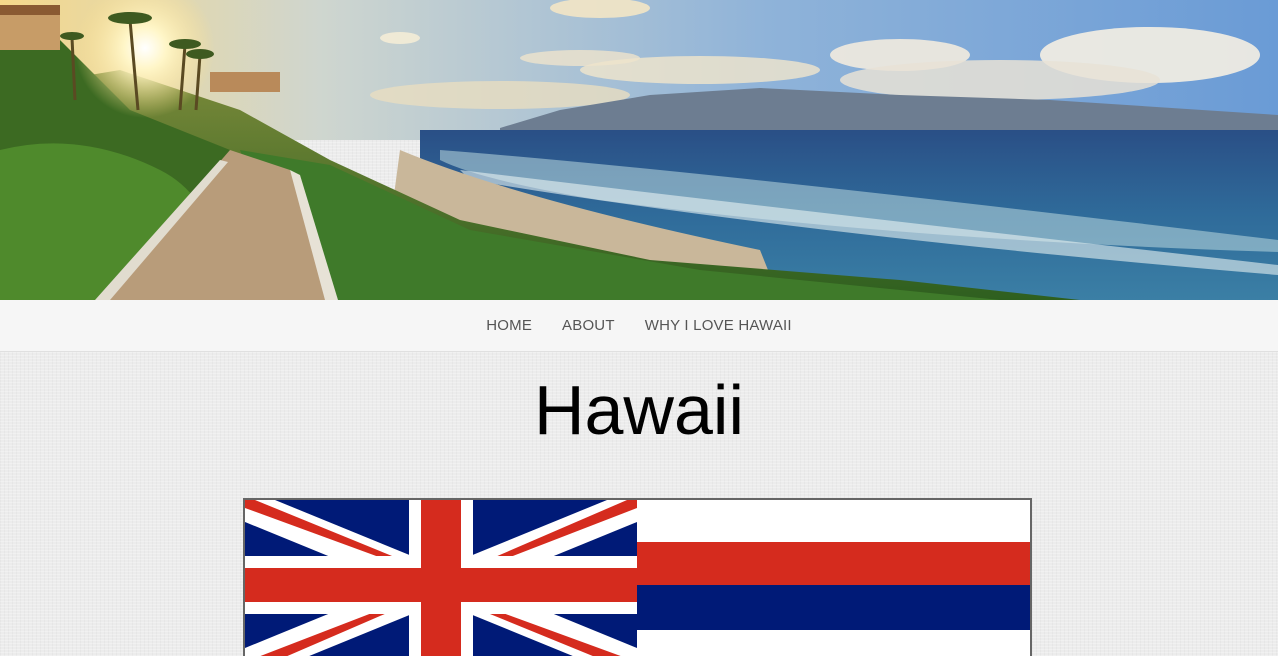 The height and width of the screenshot is (656, 1278). I want to click on nav-why-i-love-hawaii-link: WHY I LOVE HAWAII, so click(718, 325).